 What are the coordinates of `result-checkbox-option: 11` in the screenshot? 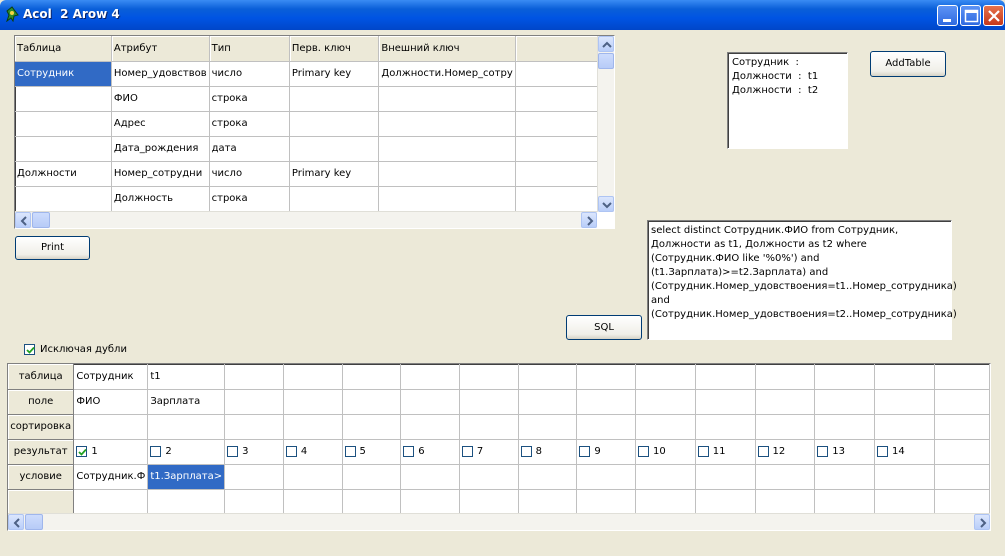 It's located at (711, 451).